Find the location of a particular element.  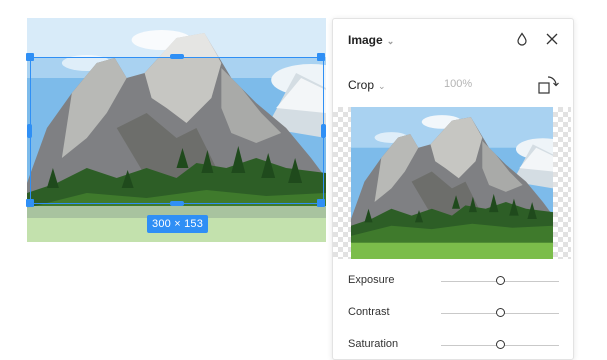

crop-row: Crop ⌄ 100% is located at coordinates (453, 82).